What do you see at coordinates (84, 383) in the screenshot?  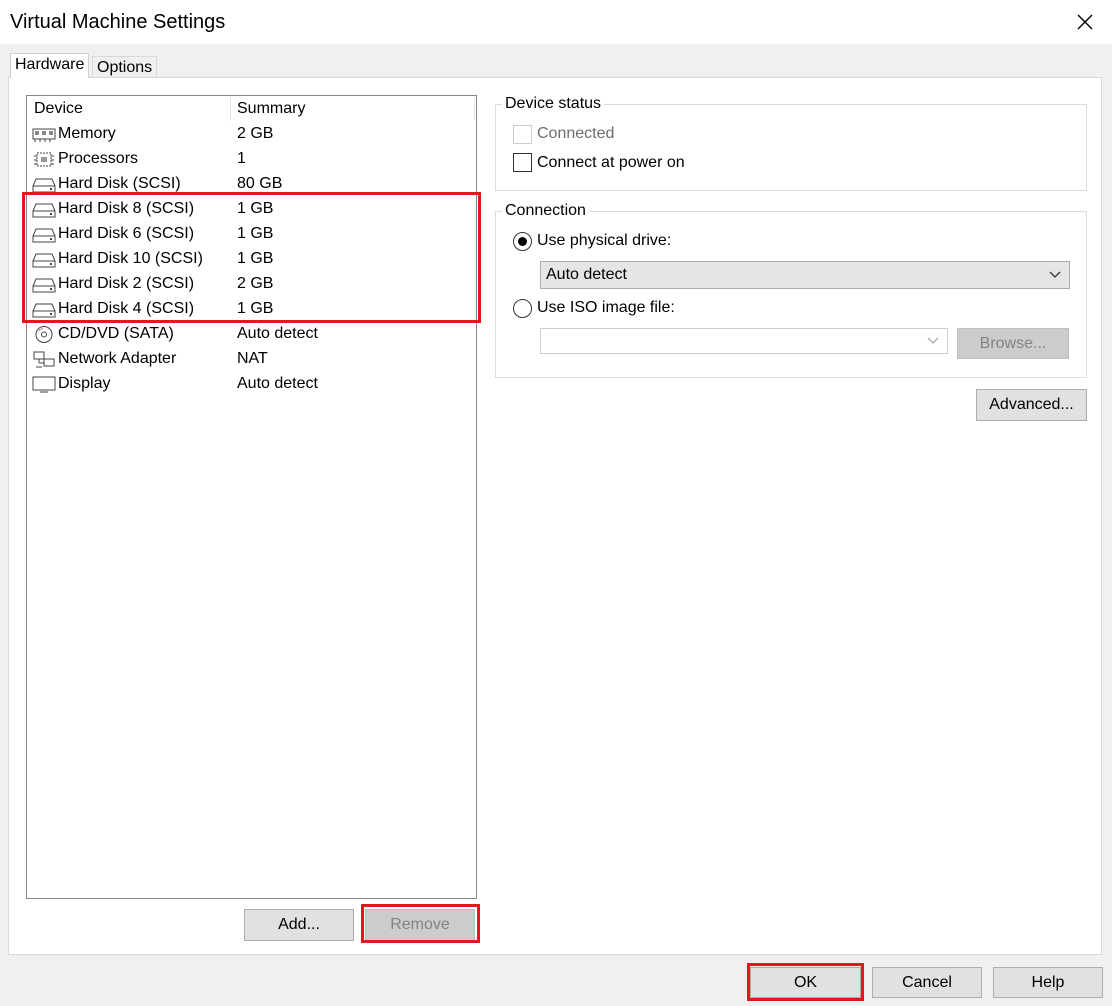 I see `device-name: Display` at bounding box center [84, 383].